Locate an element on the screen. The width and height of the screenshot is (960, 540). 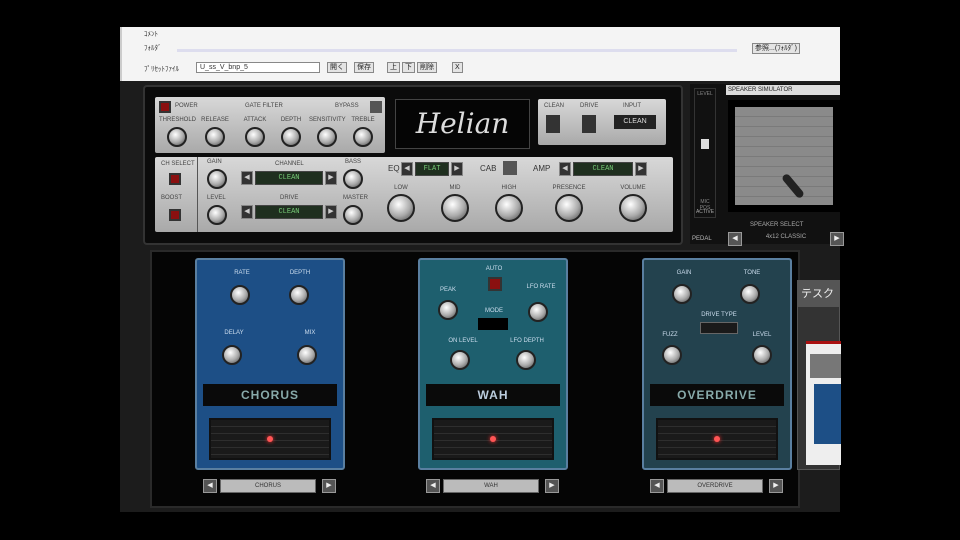
bypass-switch is located at coordinates (376, 107).